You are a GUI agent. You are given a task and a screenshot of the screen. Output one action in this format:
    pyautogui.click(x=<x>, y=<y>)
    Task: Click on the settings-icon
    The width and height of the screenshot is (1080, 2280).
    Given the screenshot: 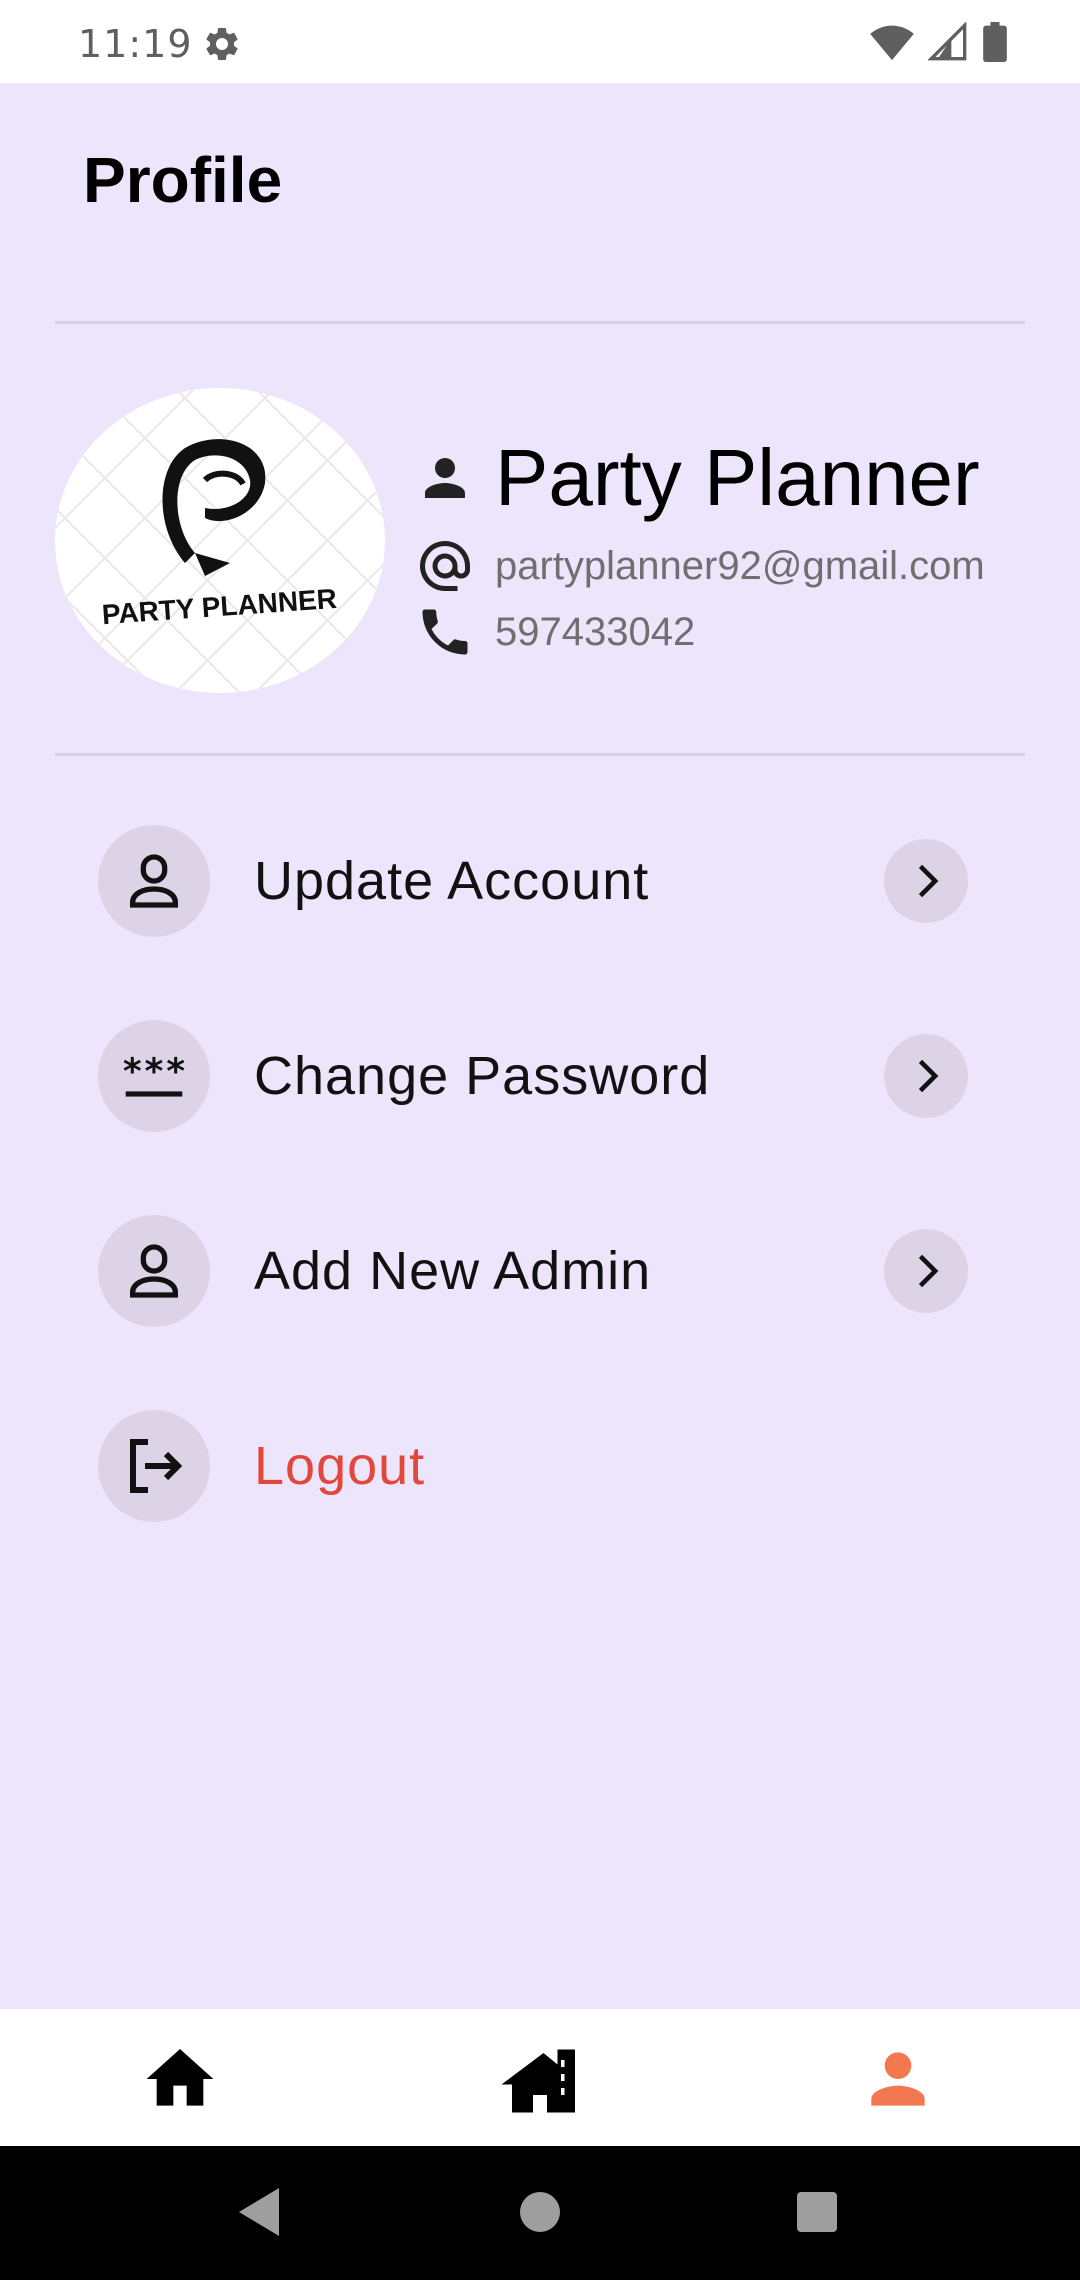 What is the action you would take?
    pyautogui.click(x=222, y=43)
    